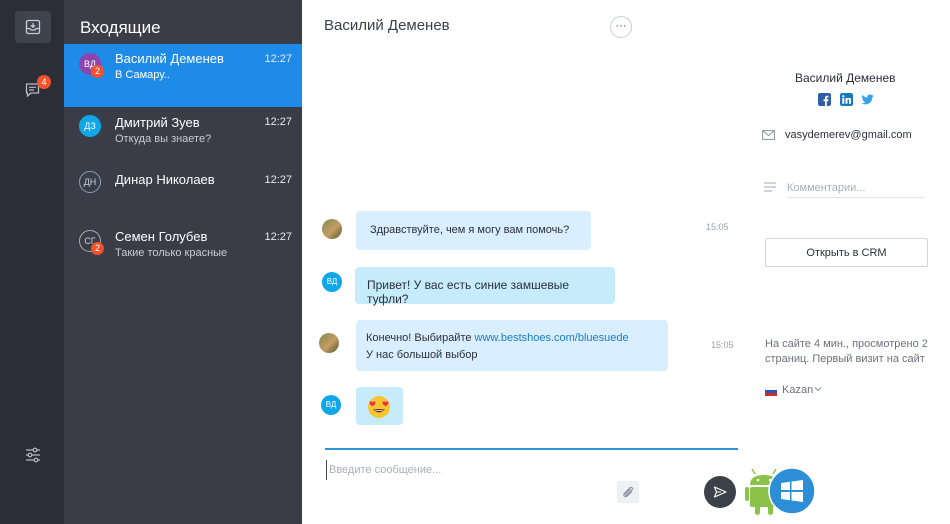  I want to click on more-icon: ···, so click(621, 26).